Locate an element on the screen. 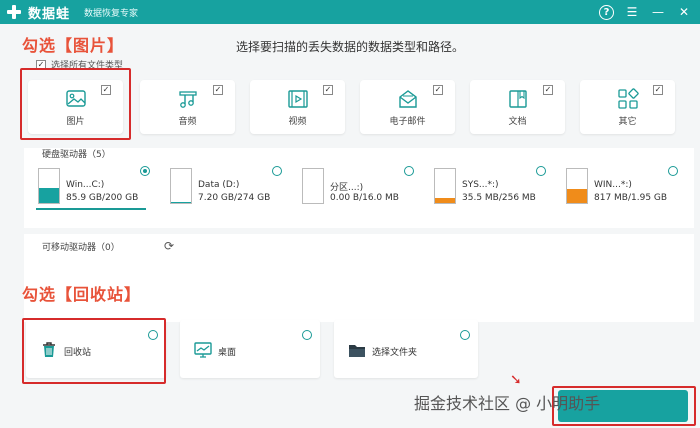 The image size is (700, 428). drive-item: WIN...*:) 817 MB/1.95 GB is located at coordinates (625, 187).